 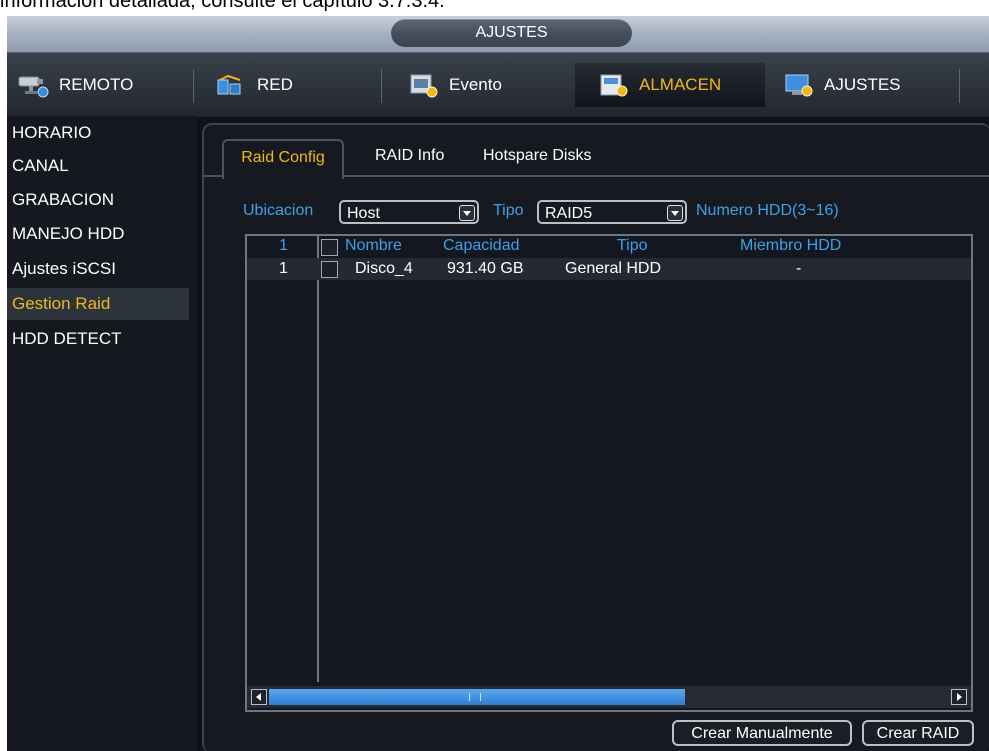 I want to click on sidebar-item-label: MANEJO HDD, so click(x=68, y=233).